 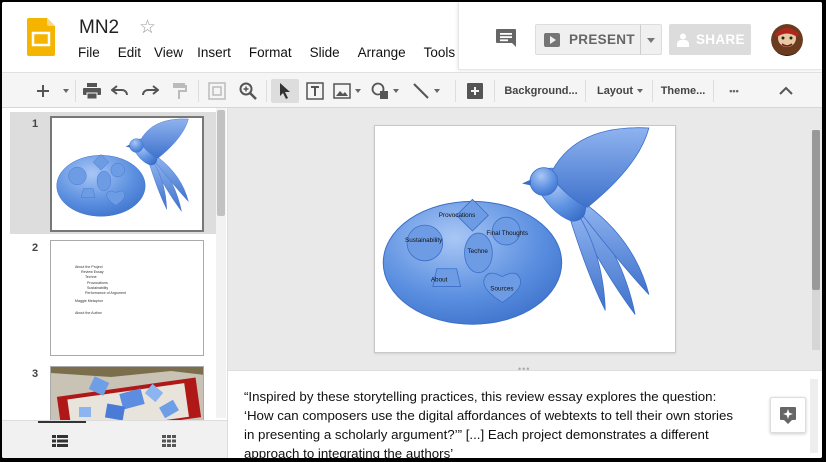 I want to click on layout-label: Layout, so click(x=615, y=91).